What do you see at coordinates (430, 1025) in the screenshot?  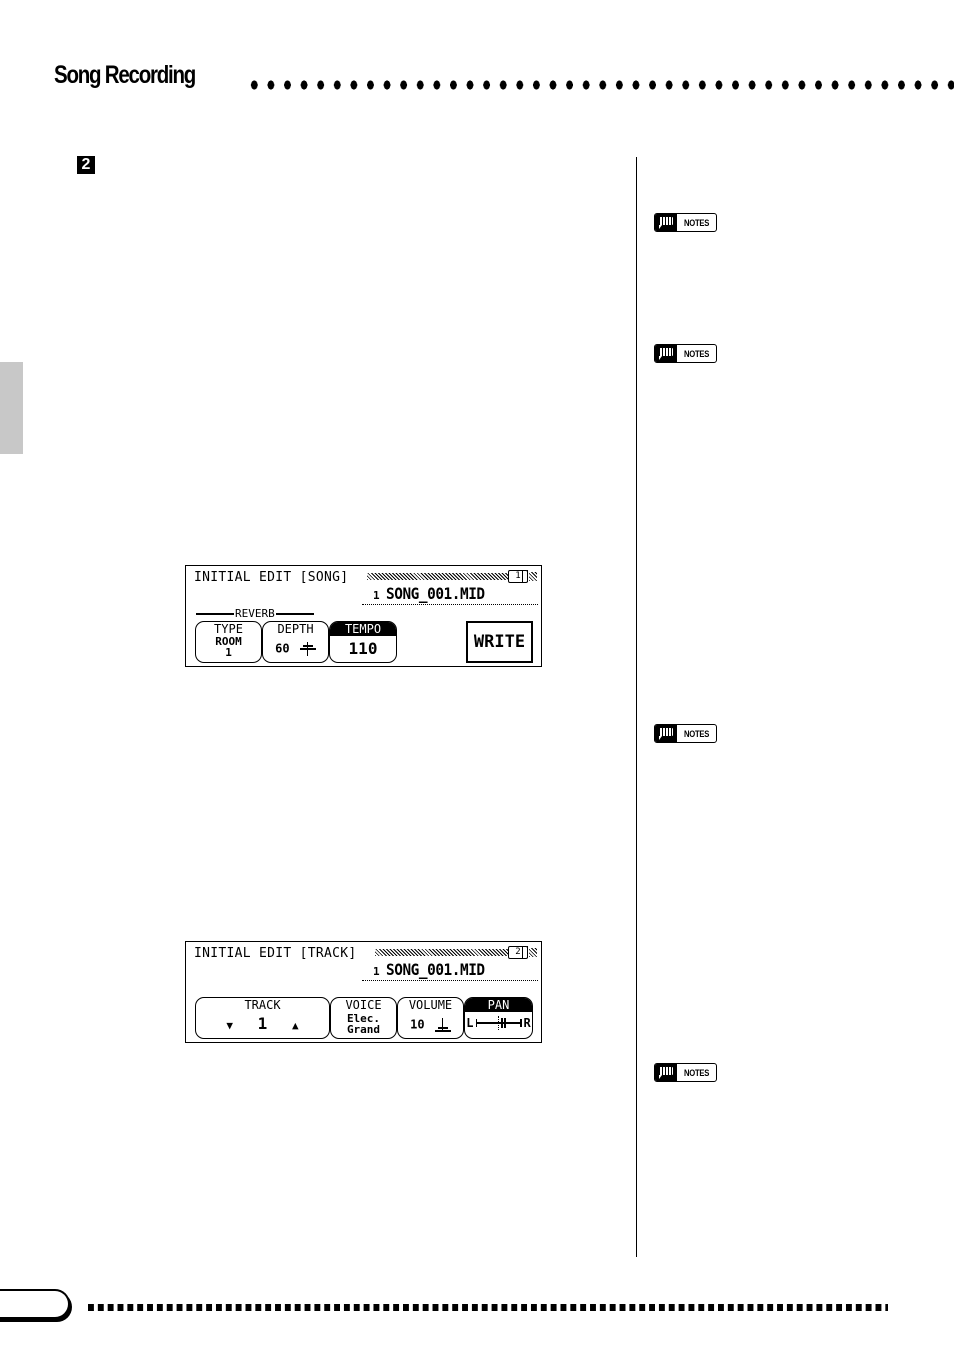 I see `button-value-row: 10` at bounding box center [430, 1025].